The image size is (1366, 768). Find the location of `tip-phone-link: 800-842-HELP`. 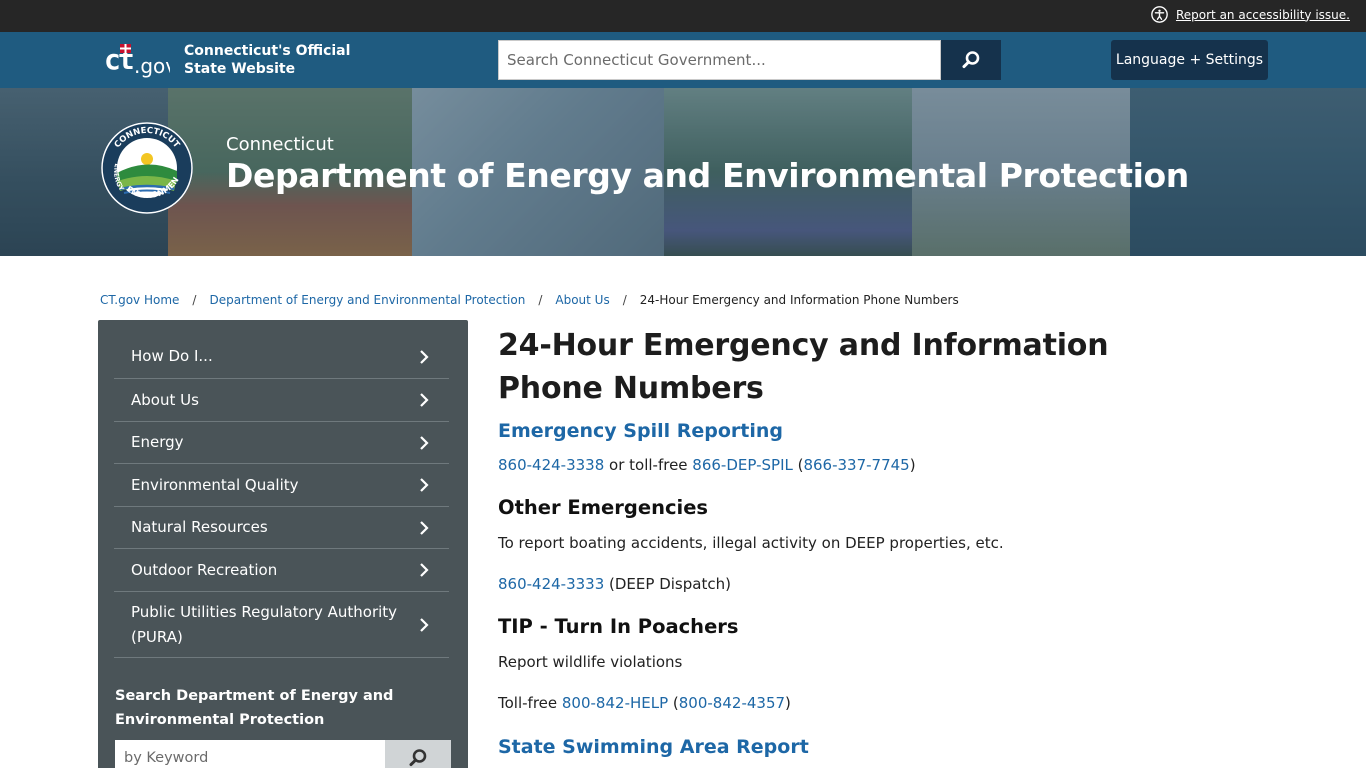

tip-phone-link: 800-842-HELP is located at coordinates (615, 703).